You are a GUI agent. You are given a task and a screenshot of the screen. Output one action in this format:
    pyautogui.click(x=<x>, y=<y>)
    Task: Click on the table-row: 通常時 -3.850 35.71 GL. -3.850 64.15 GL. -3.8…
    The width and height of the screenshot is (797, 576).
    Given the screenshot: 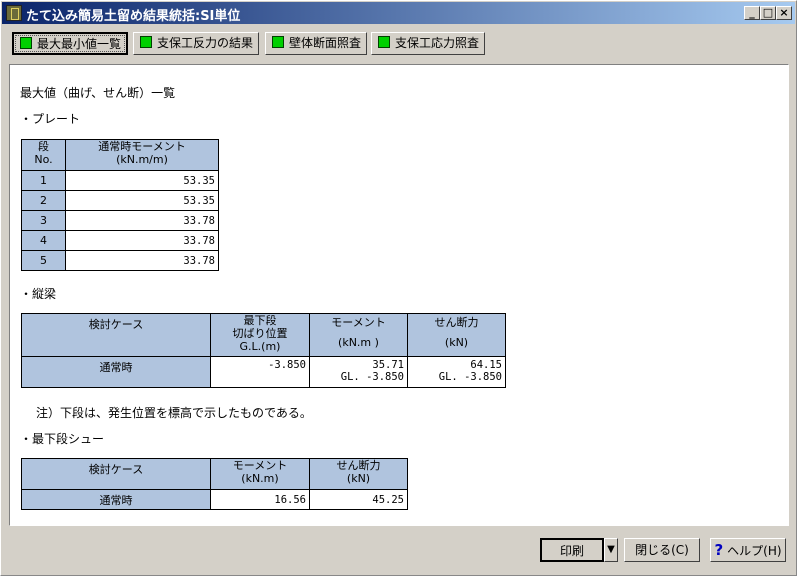 What is the action you would take?
    pyautogui.click(x=263, y=372)
    